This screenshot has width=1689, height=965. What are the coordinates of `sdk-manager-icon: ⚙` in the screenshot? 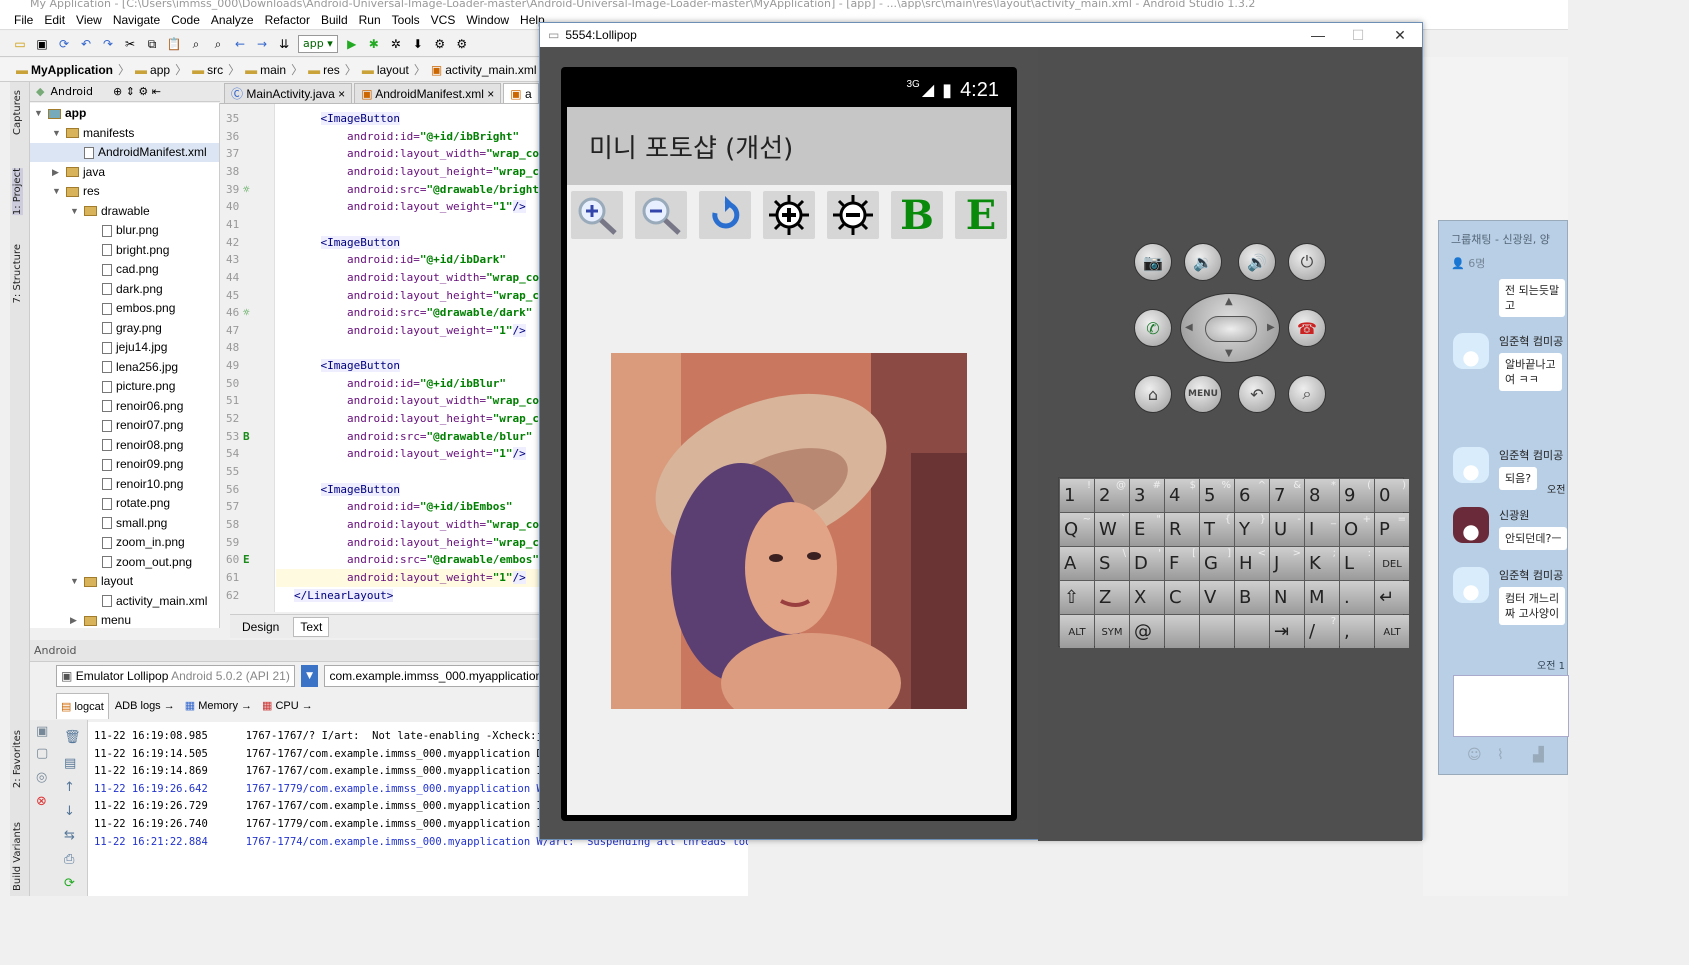 It's located at (440, 44).